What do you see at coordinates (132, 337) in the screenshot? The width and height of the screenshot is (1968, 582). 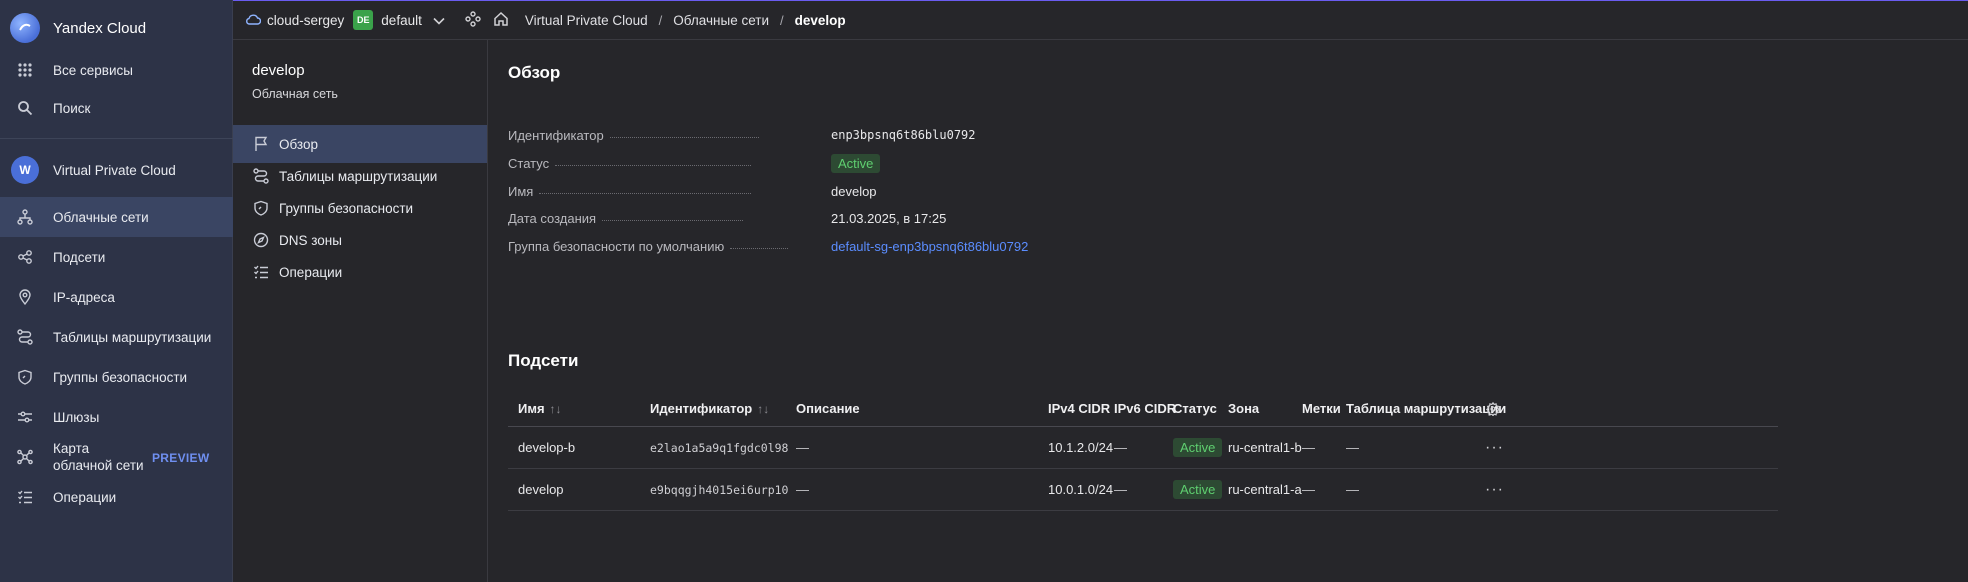 I see `sidebar-item-label: Таблицы маршрутизации` at bounding box center [132, 337].